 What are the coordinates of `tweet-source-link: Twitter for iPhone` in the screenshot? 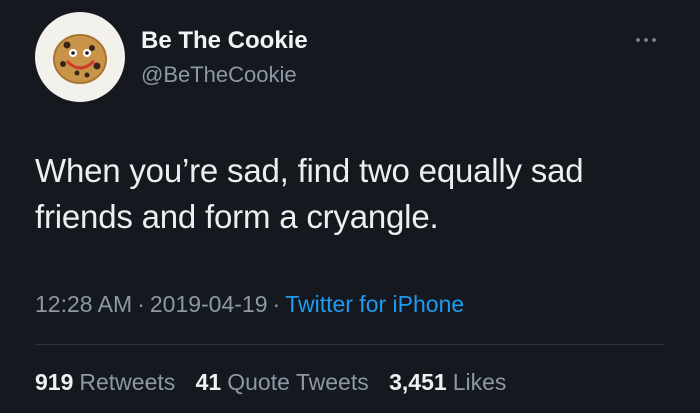 It's located at (374, 304).